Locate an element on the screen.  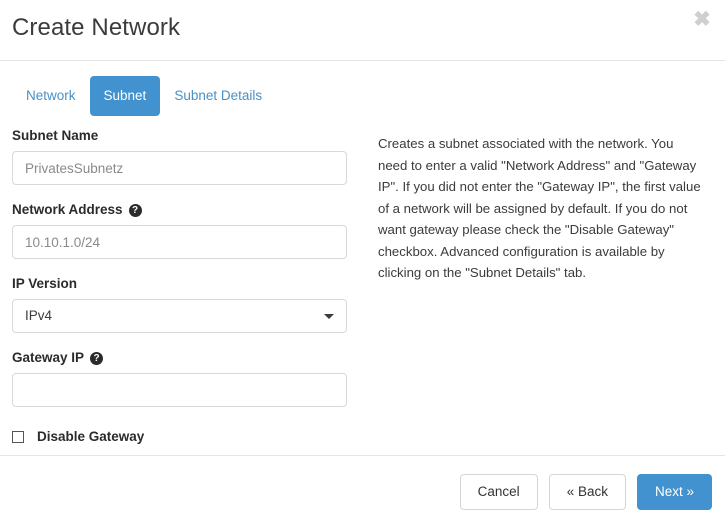
network-address-label: Network Address ? is located at coordinates (179, 210).